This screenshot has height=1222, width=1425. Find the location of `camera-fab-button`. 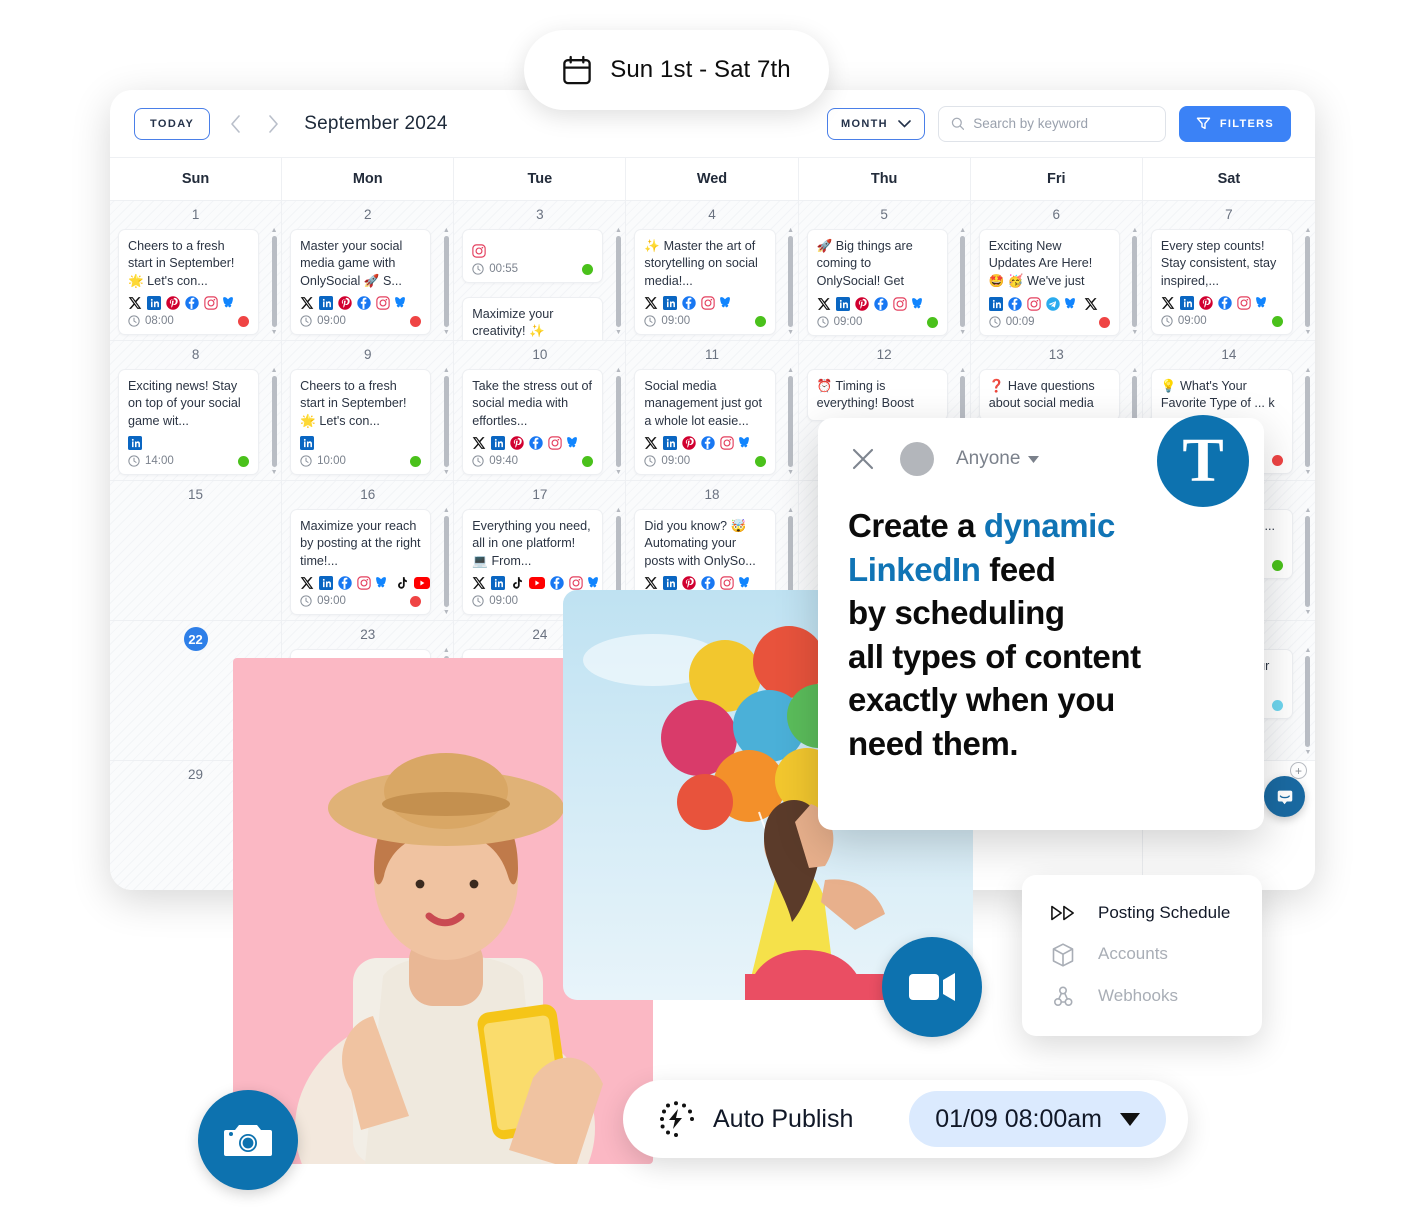

camera-fab-button is located at coordinates (248, 1140).